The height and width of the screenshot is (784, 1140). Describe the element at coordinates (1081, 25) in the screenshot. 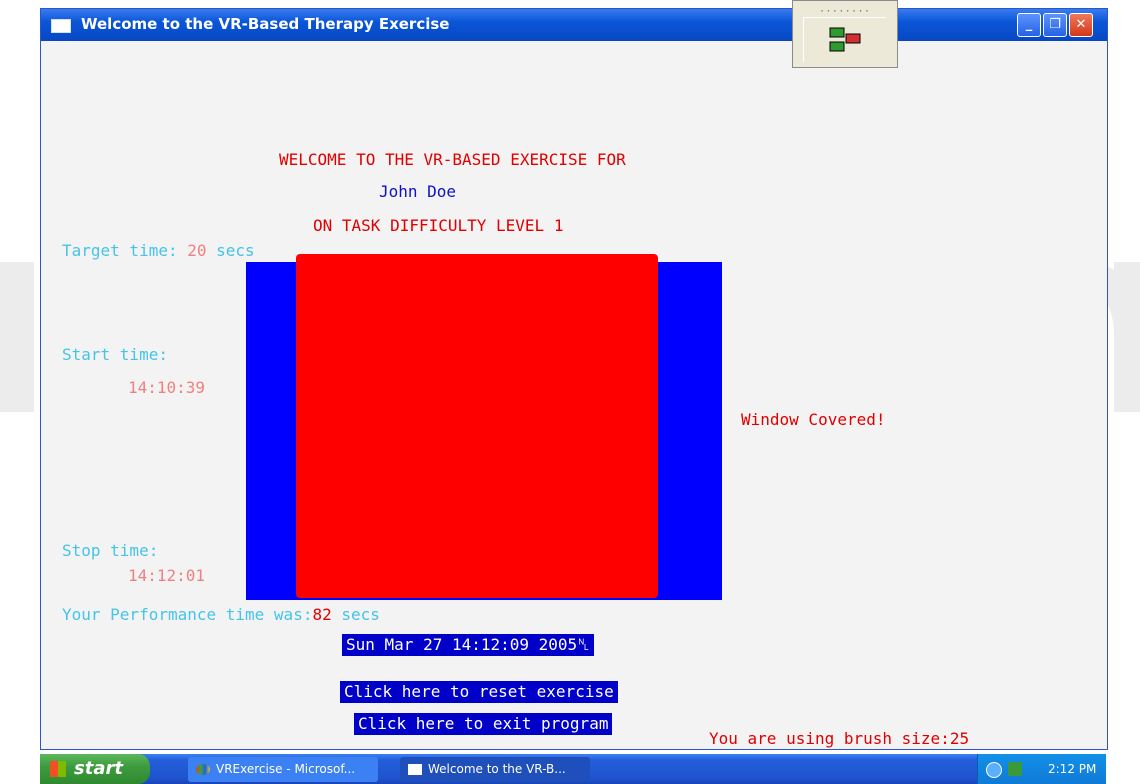

I see `close-button: ✕` at that location.